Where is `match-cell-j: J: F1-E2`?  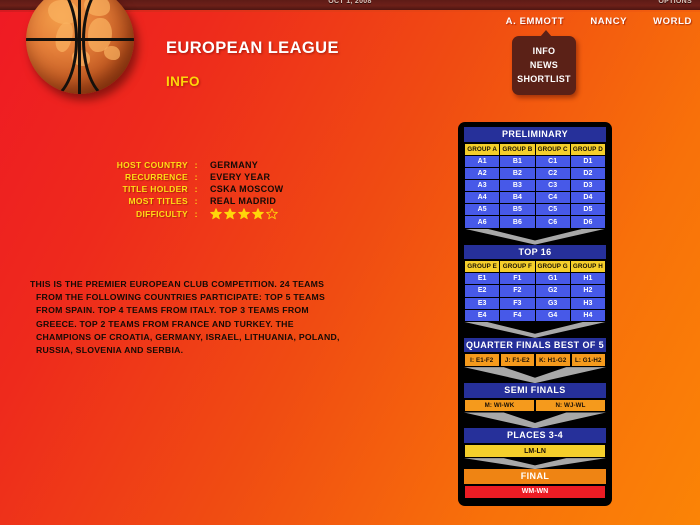
match-cell-j: J: F1-E2 is located at coordinates (517, 360).